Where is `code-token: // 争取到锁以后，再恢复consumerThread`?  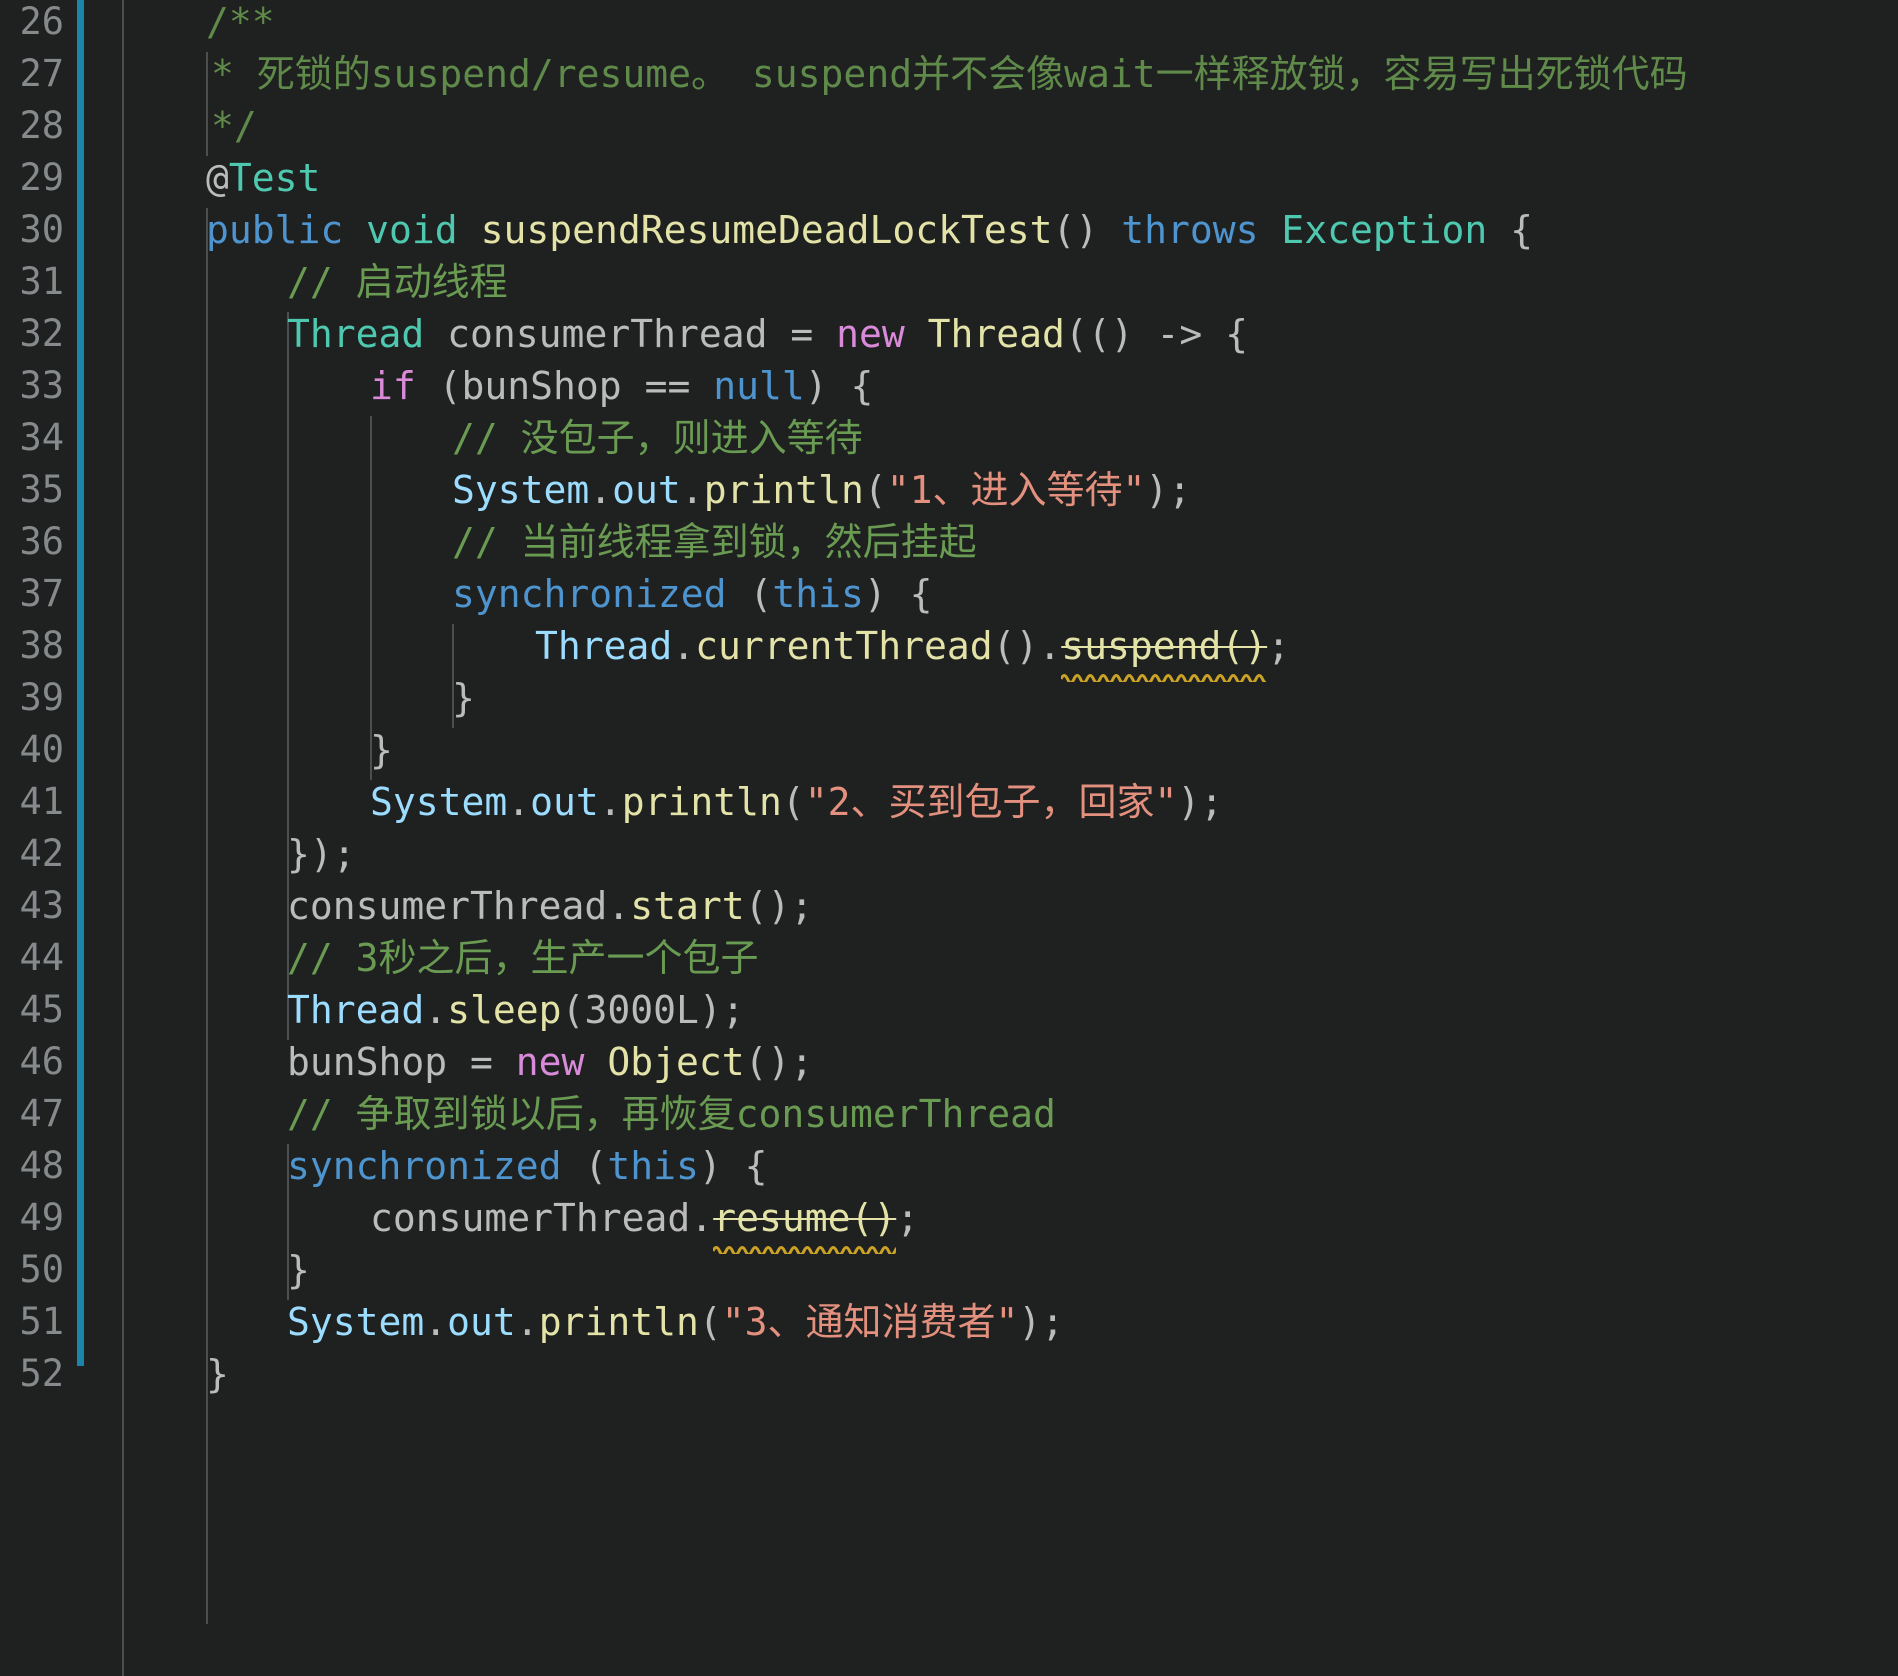
code-token: // 争取到锁以后，再恢复consumerThread is located at coordinates (671, 1114).